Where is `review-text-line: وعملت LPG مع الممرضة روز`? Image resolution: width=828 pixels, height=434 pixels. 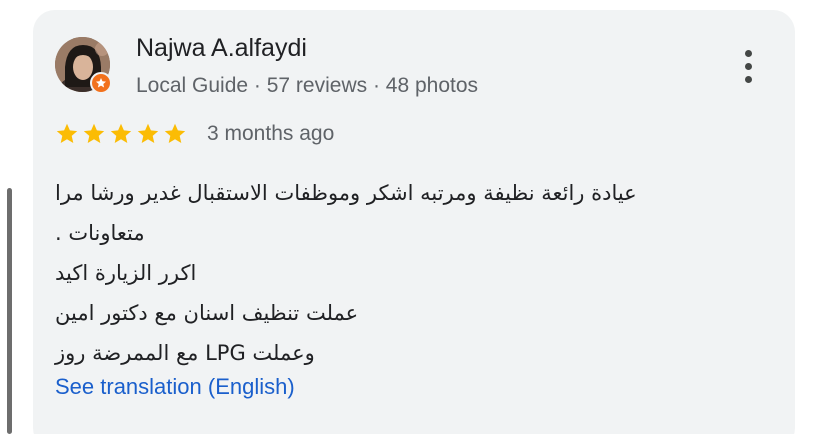
review-text-line: وعملت LPG مع الممرضة روز is located at coordinates (185, 353).